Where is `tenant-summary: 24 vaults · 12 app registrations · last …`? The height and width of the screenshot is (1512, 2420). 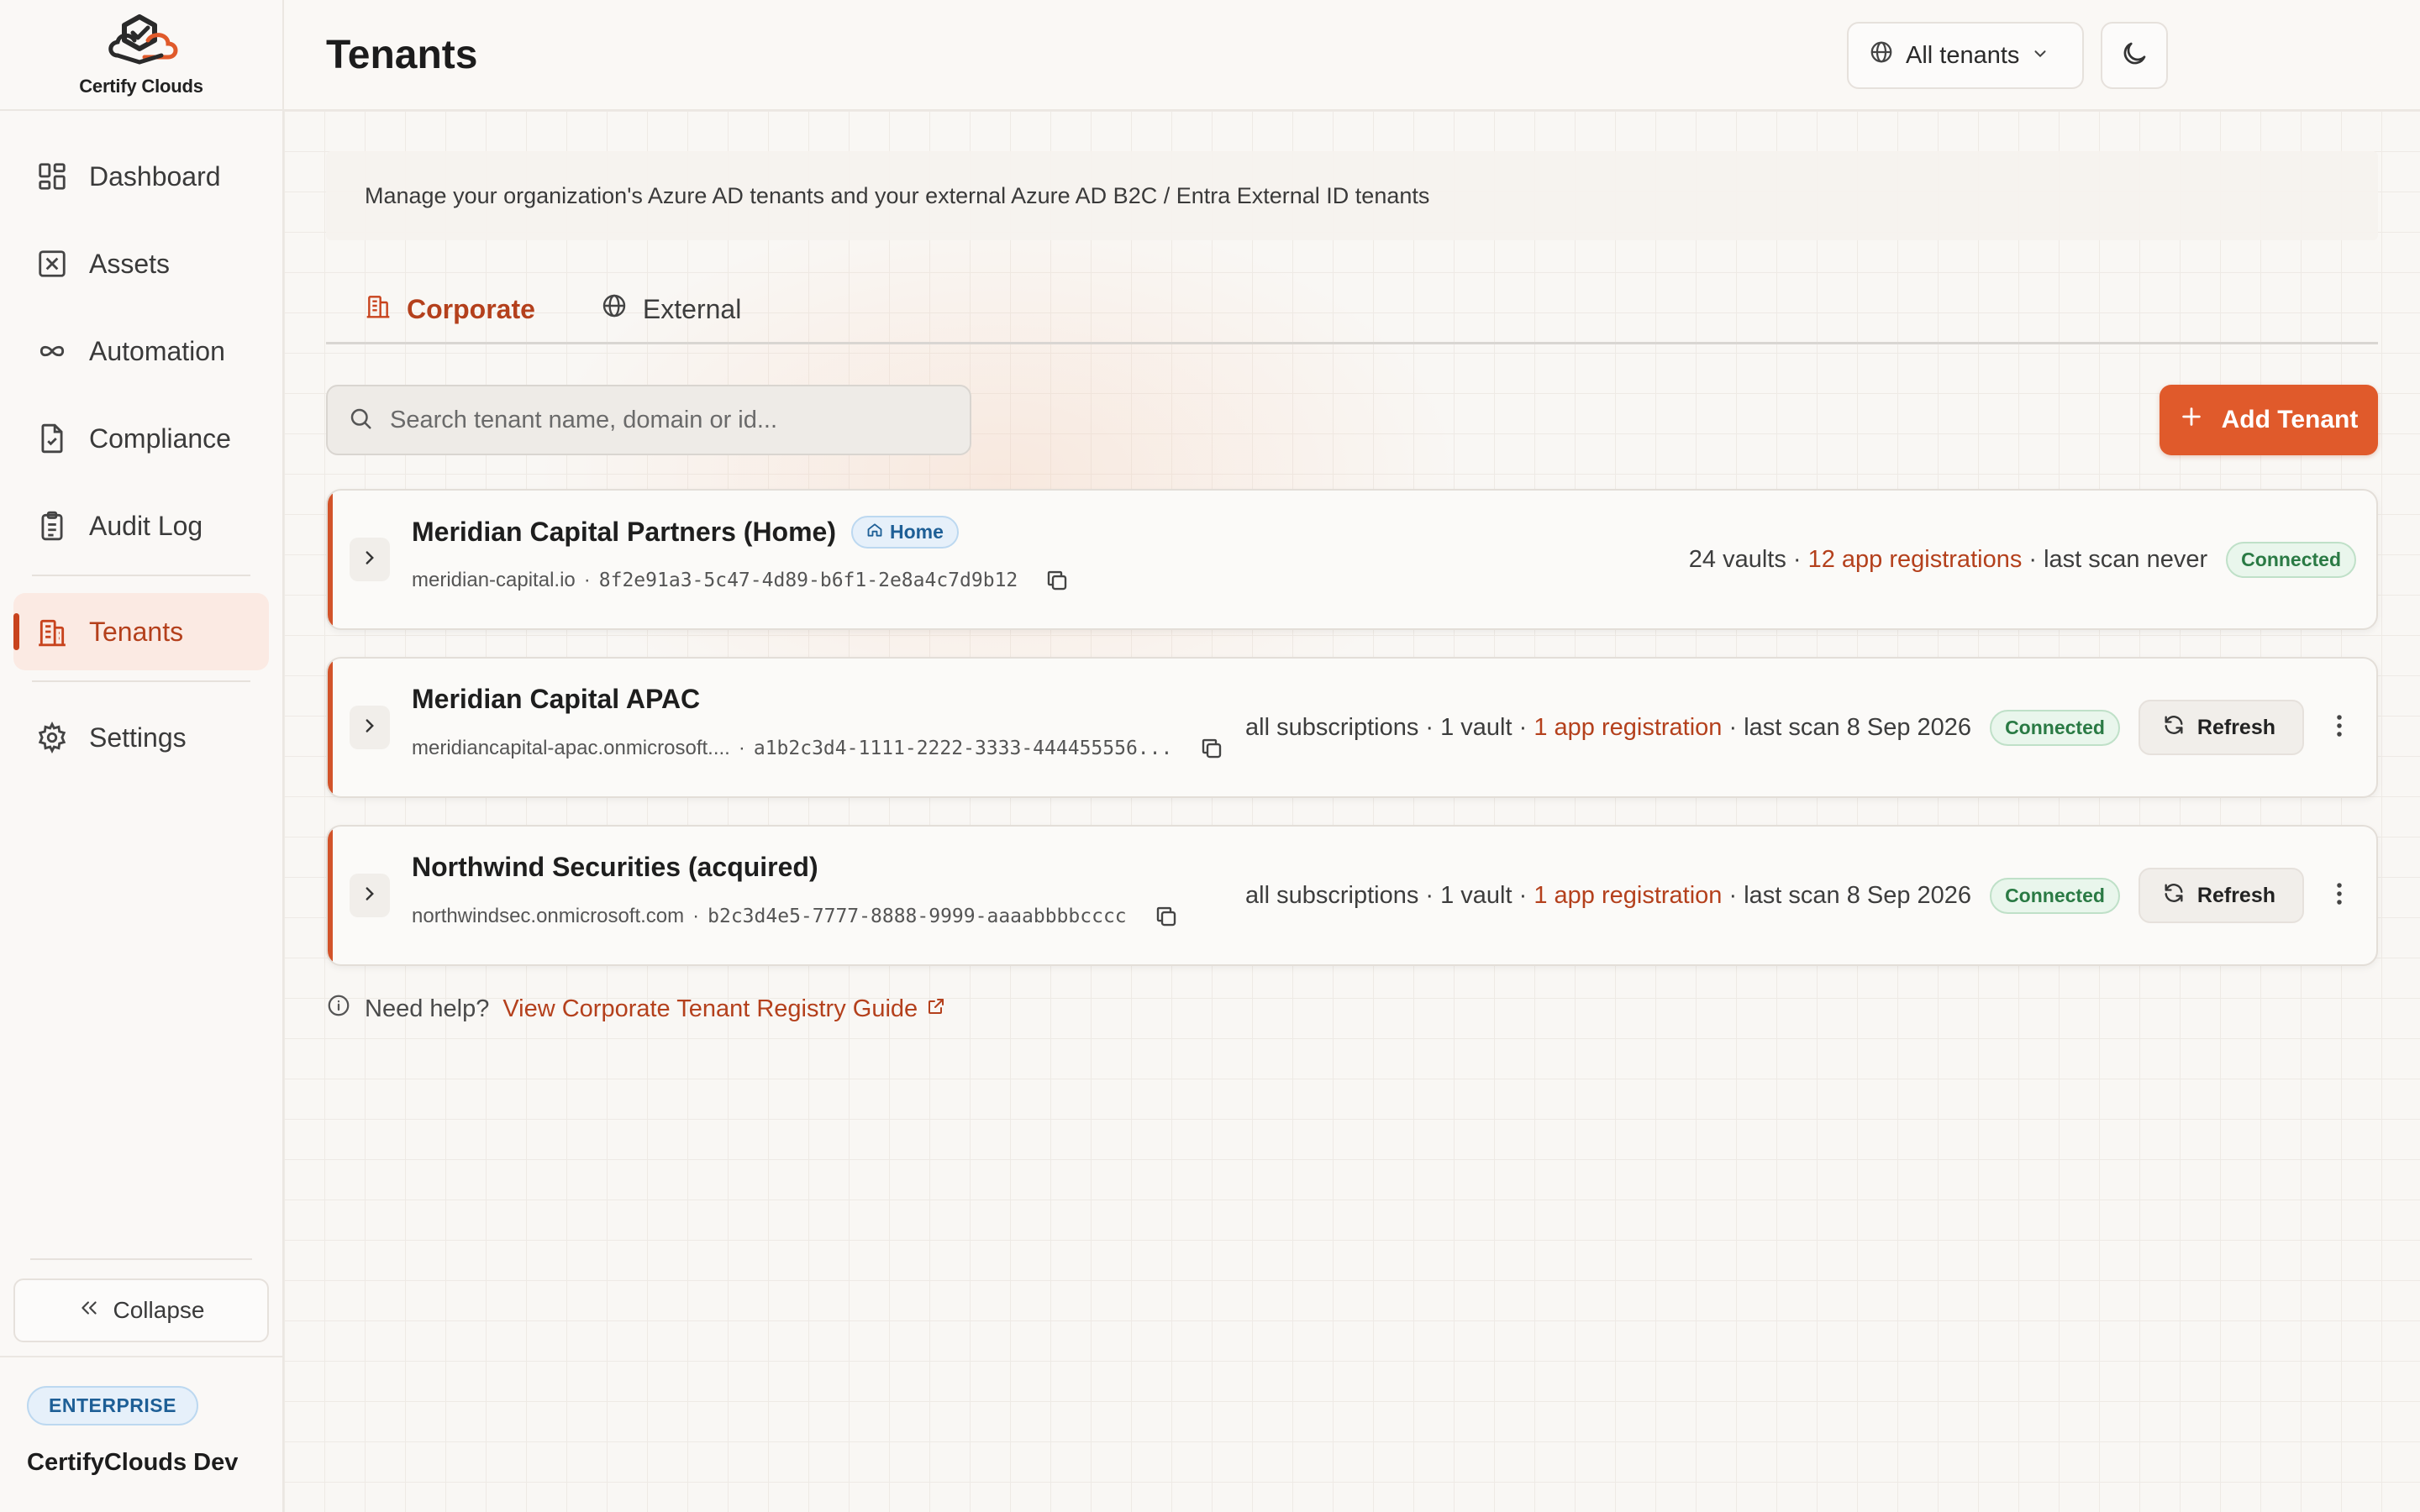 tenant-summary: 24 vaults · 12 app registrations · last … is located at coordinates (2023, 559).